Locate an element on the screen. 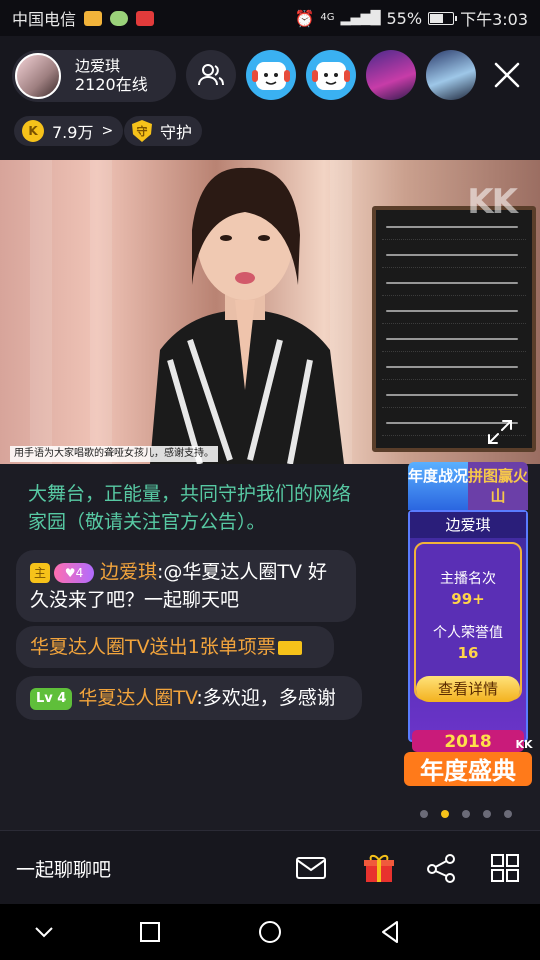 The width and height of the screenshot is (540, 960). honor-label: 个人荣誉值 is located at coordinates (468, 633).